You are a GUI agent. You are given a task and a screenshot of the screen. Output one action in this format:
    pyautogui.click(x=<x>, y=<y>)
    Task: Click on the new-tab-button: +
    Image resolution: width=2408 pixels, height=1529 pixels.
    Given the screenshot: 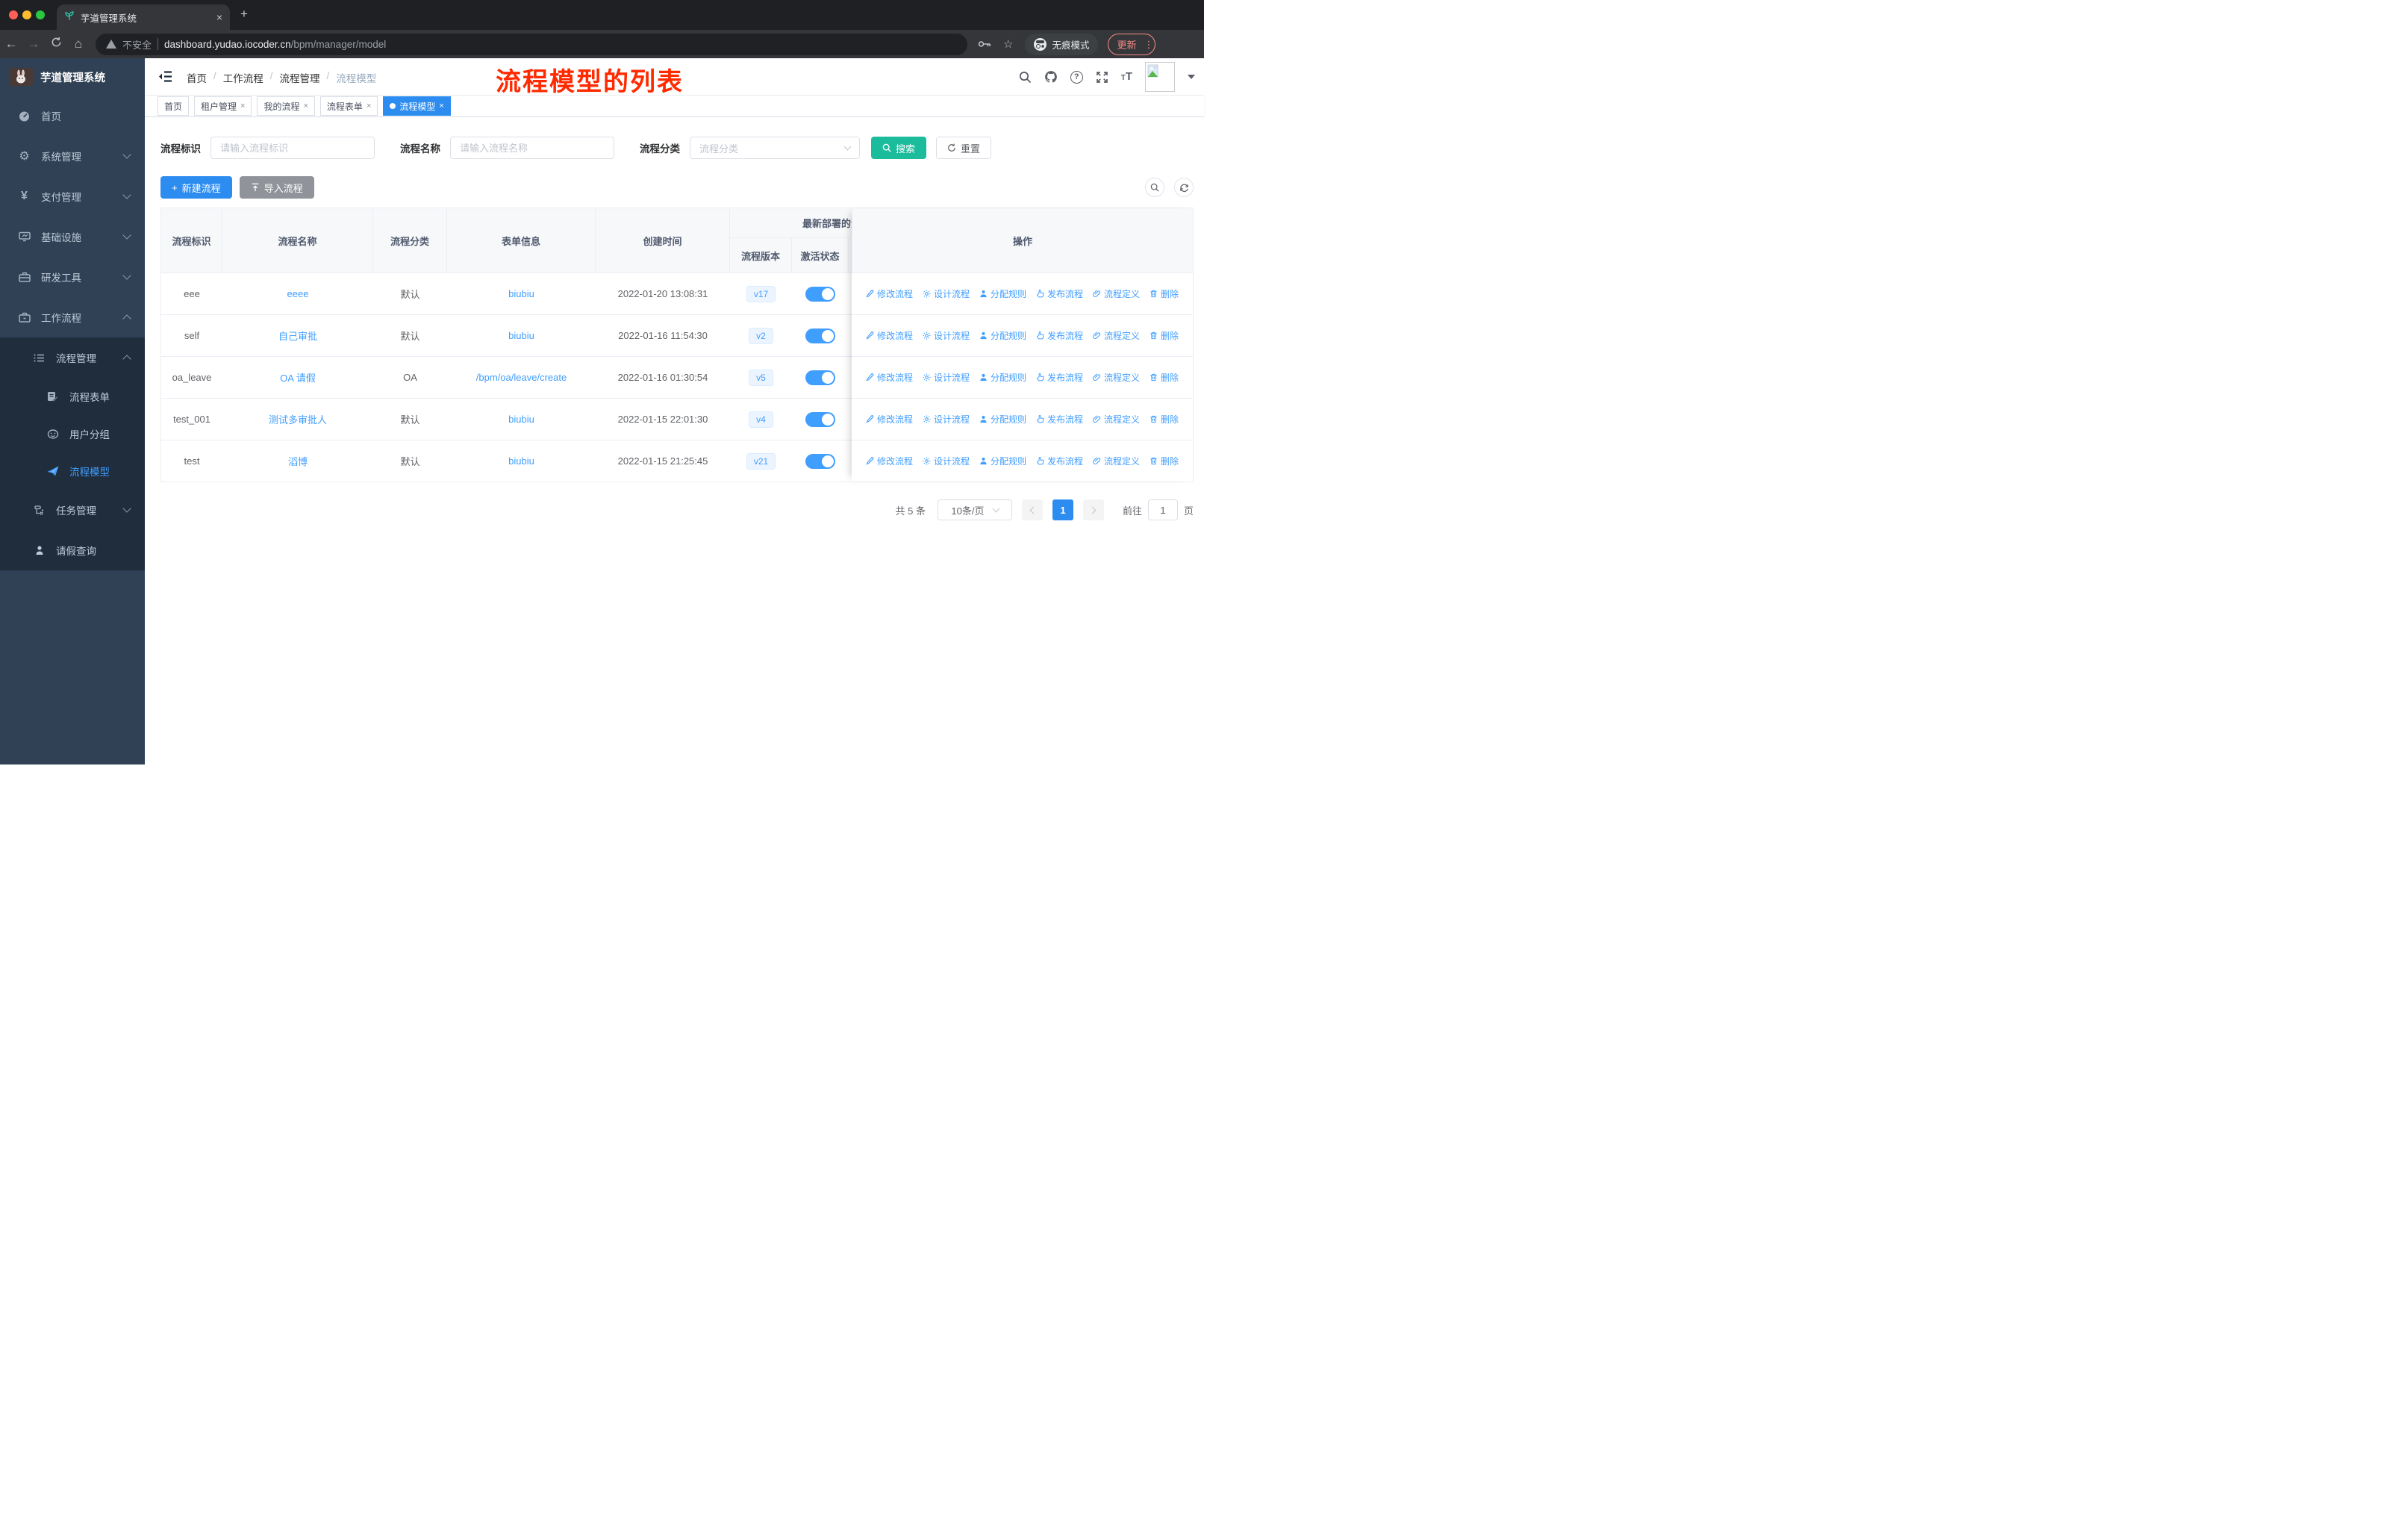 What is the action you would take?
    pyautogui.click(x=244, y=15)
    